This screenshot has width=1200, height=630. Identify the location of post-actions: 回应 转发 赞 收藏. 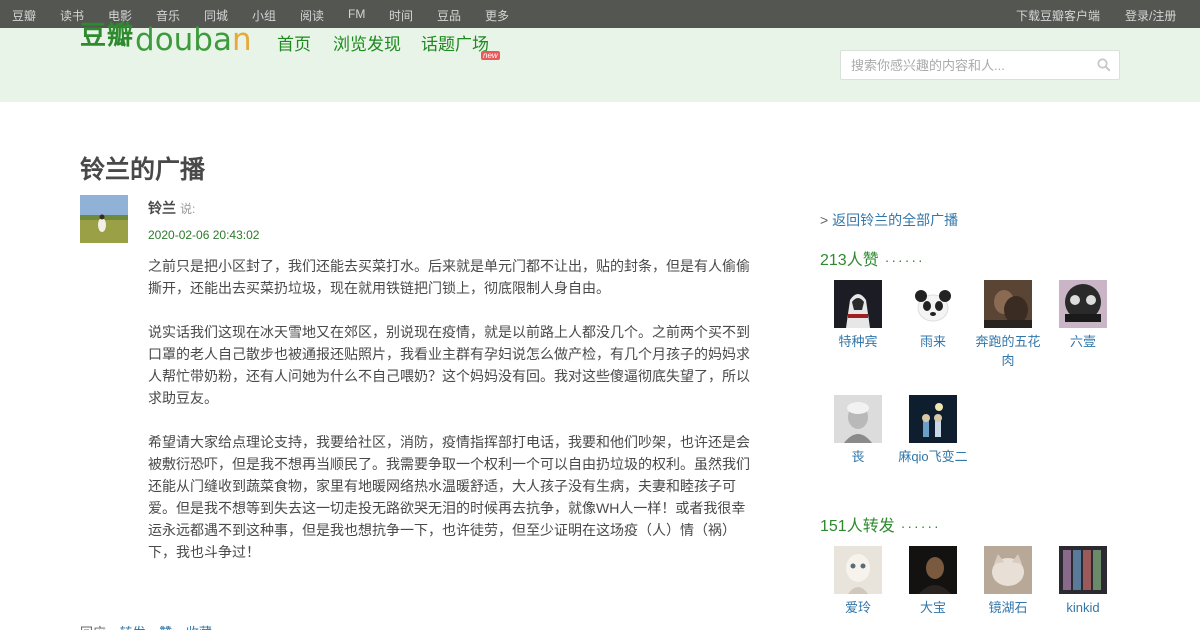
(146, 626).